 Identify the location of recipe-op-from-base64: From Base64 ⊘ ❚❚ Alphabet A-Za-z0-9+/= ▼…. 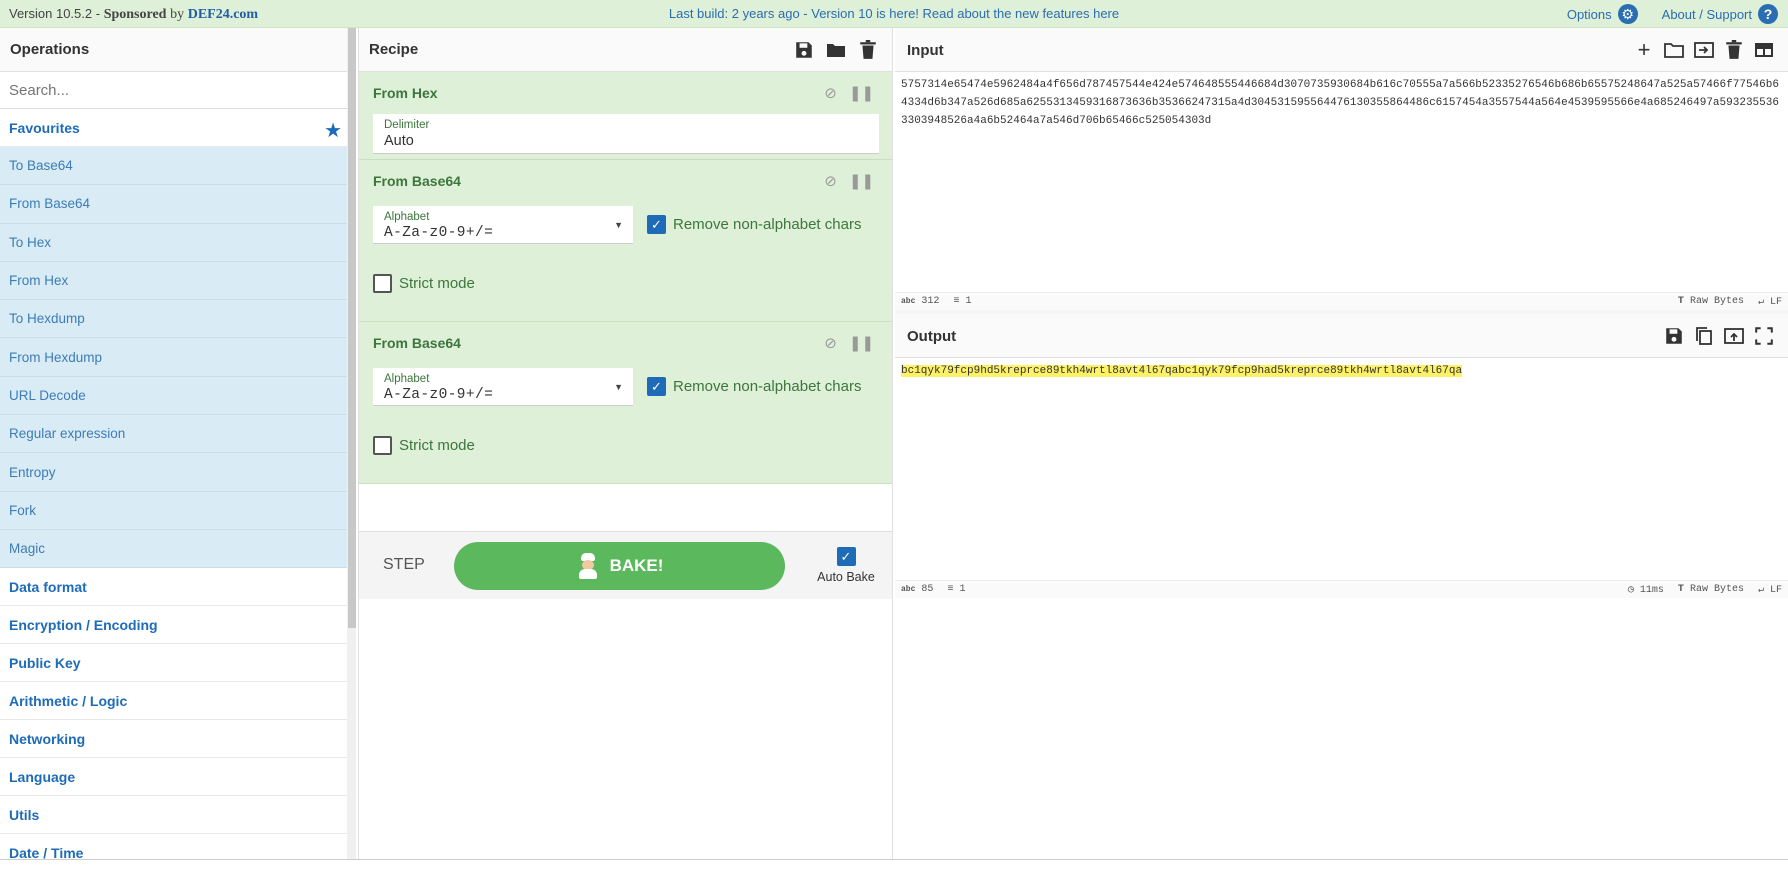
(625, 403).